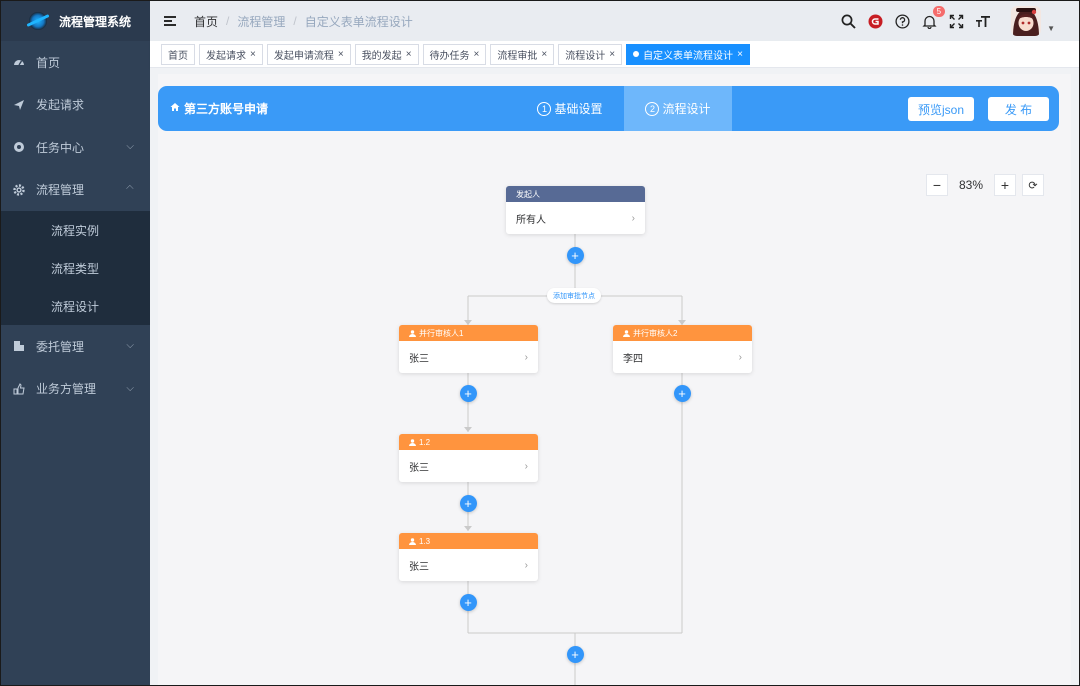 This screenshot has width=1080, height=686. I want to click on submenu-process-management: 流程实例 流程类型 流程设计, so click(75, 268).